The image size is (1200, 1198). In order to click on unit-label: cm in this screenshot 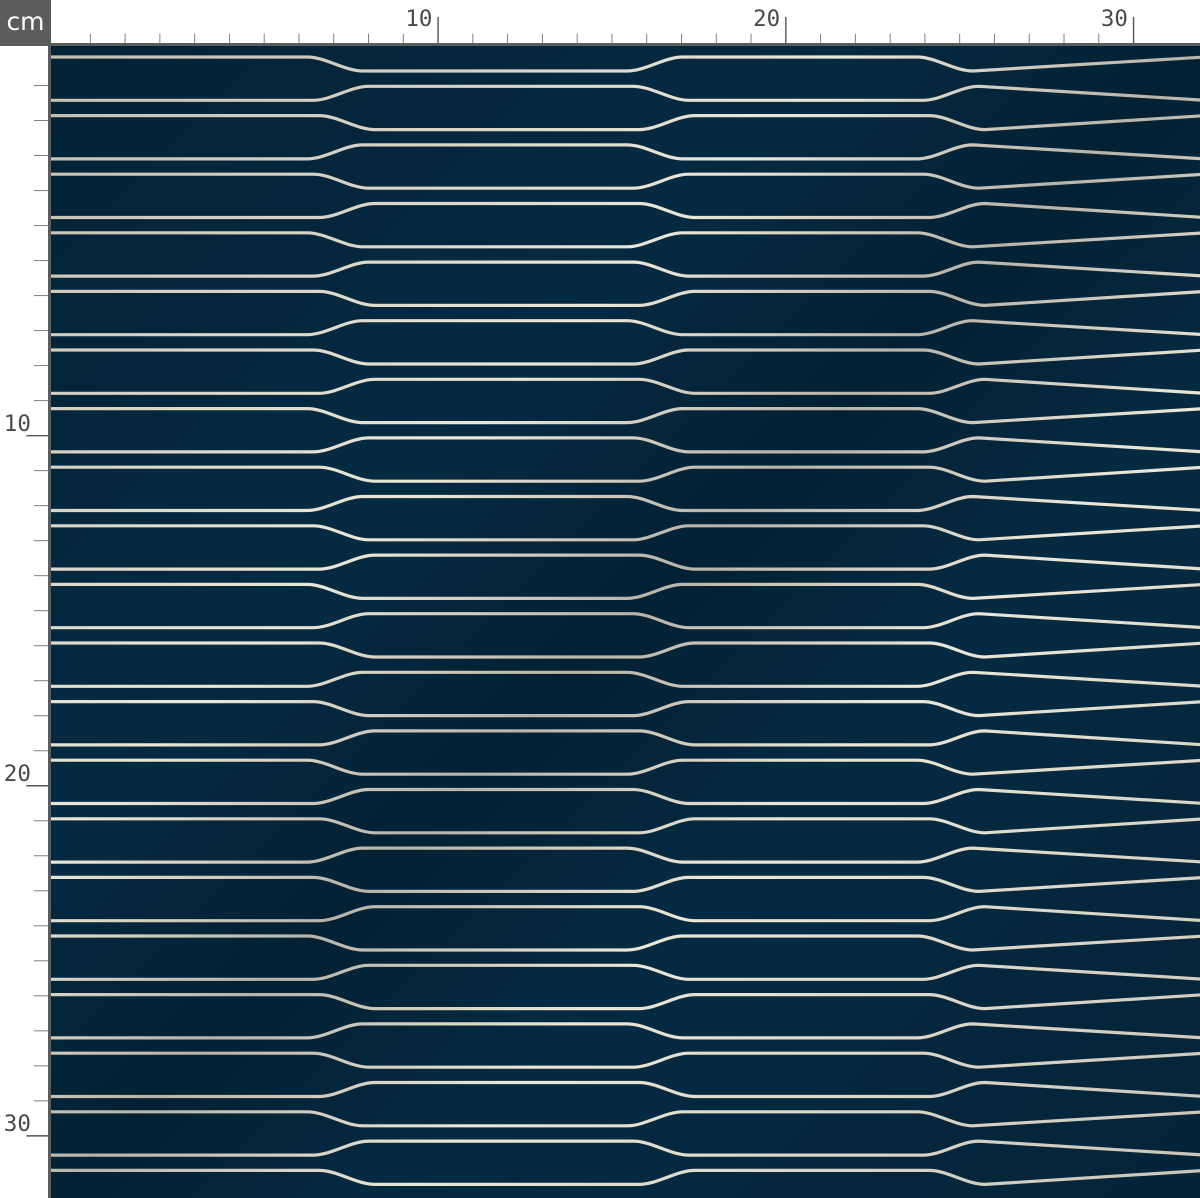, I will do `click(25, 23)`.